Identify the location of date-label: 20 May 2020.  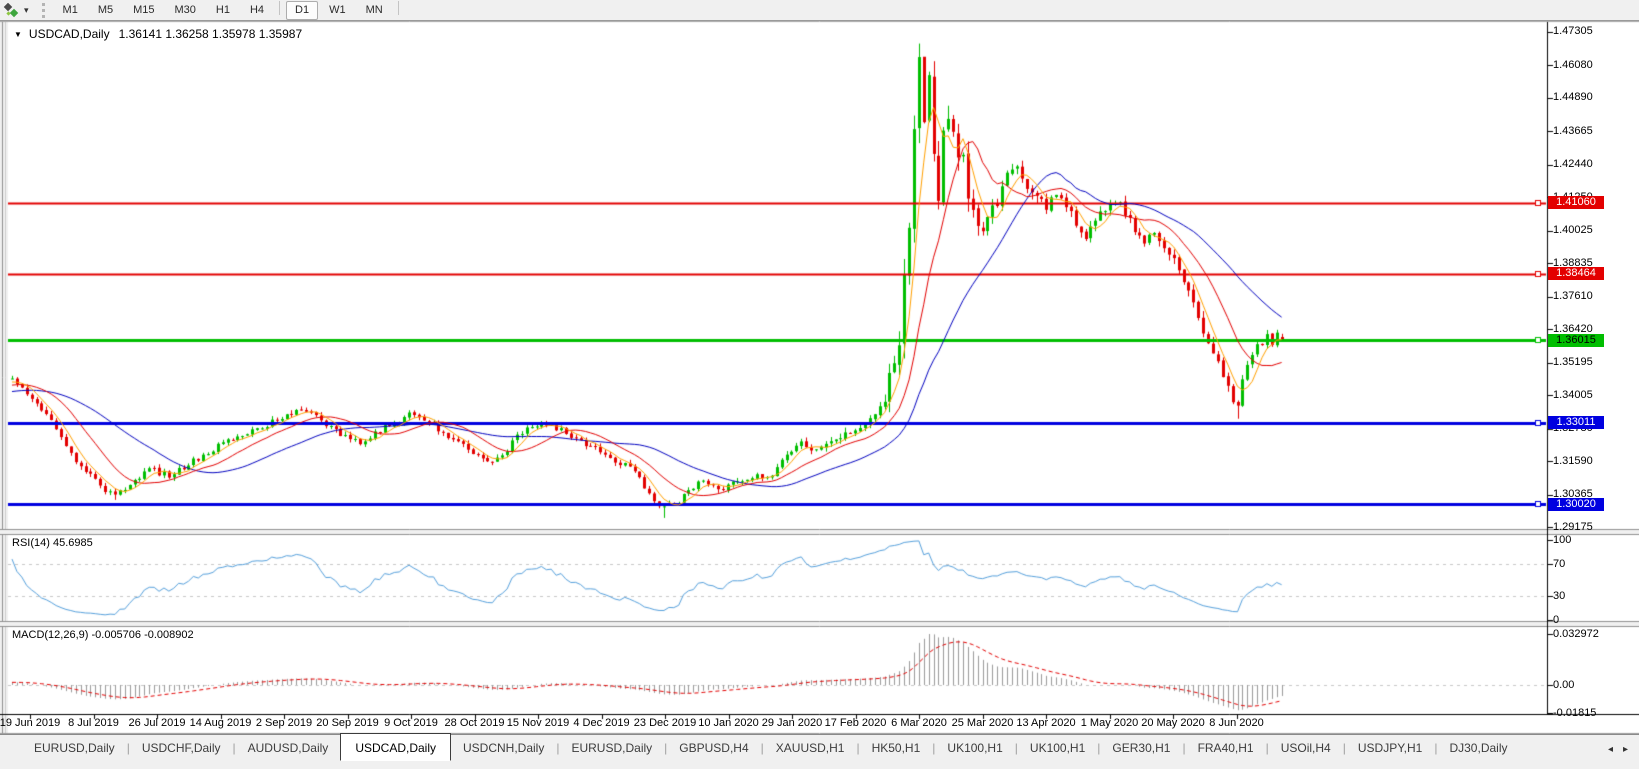
(1173, 723).